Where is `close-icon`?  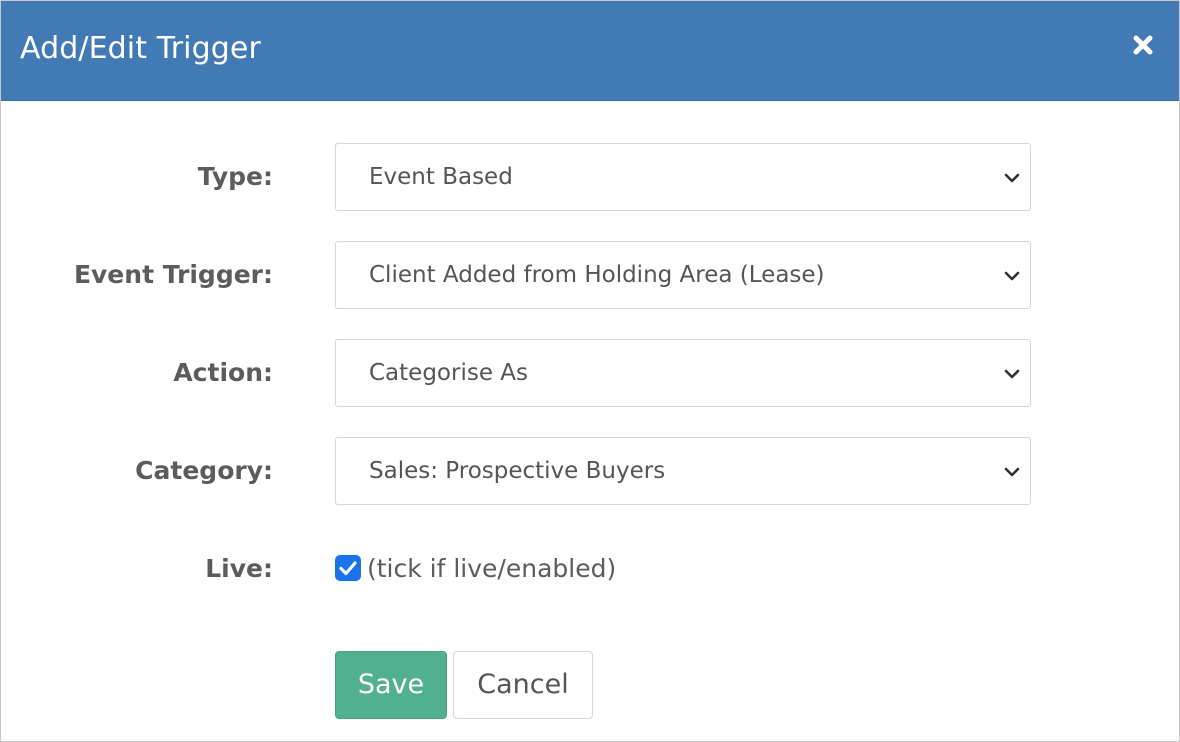
close-icon is located at coordinates (1143, 45).